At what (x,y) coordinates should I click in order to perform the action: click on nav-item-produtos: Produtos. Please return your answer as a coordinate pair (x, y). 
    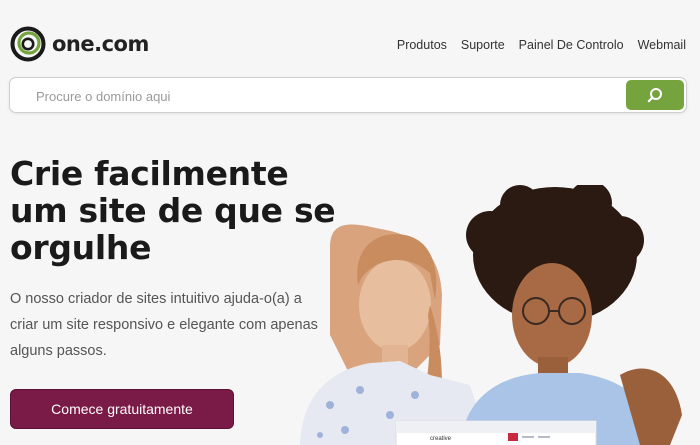
    Looking at the image, I should click on (422, 45).